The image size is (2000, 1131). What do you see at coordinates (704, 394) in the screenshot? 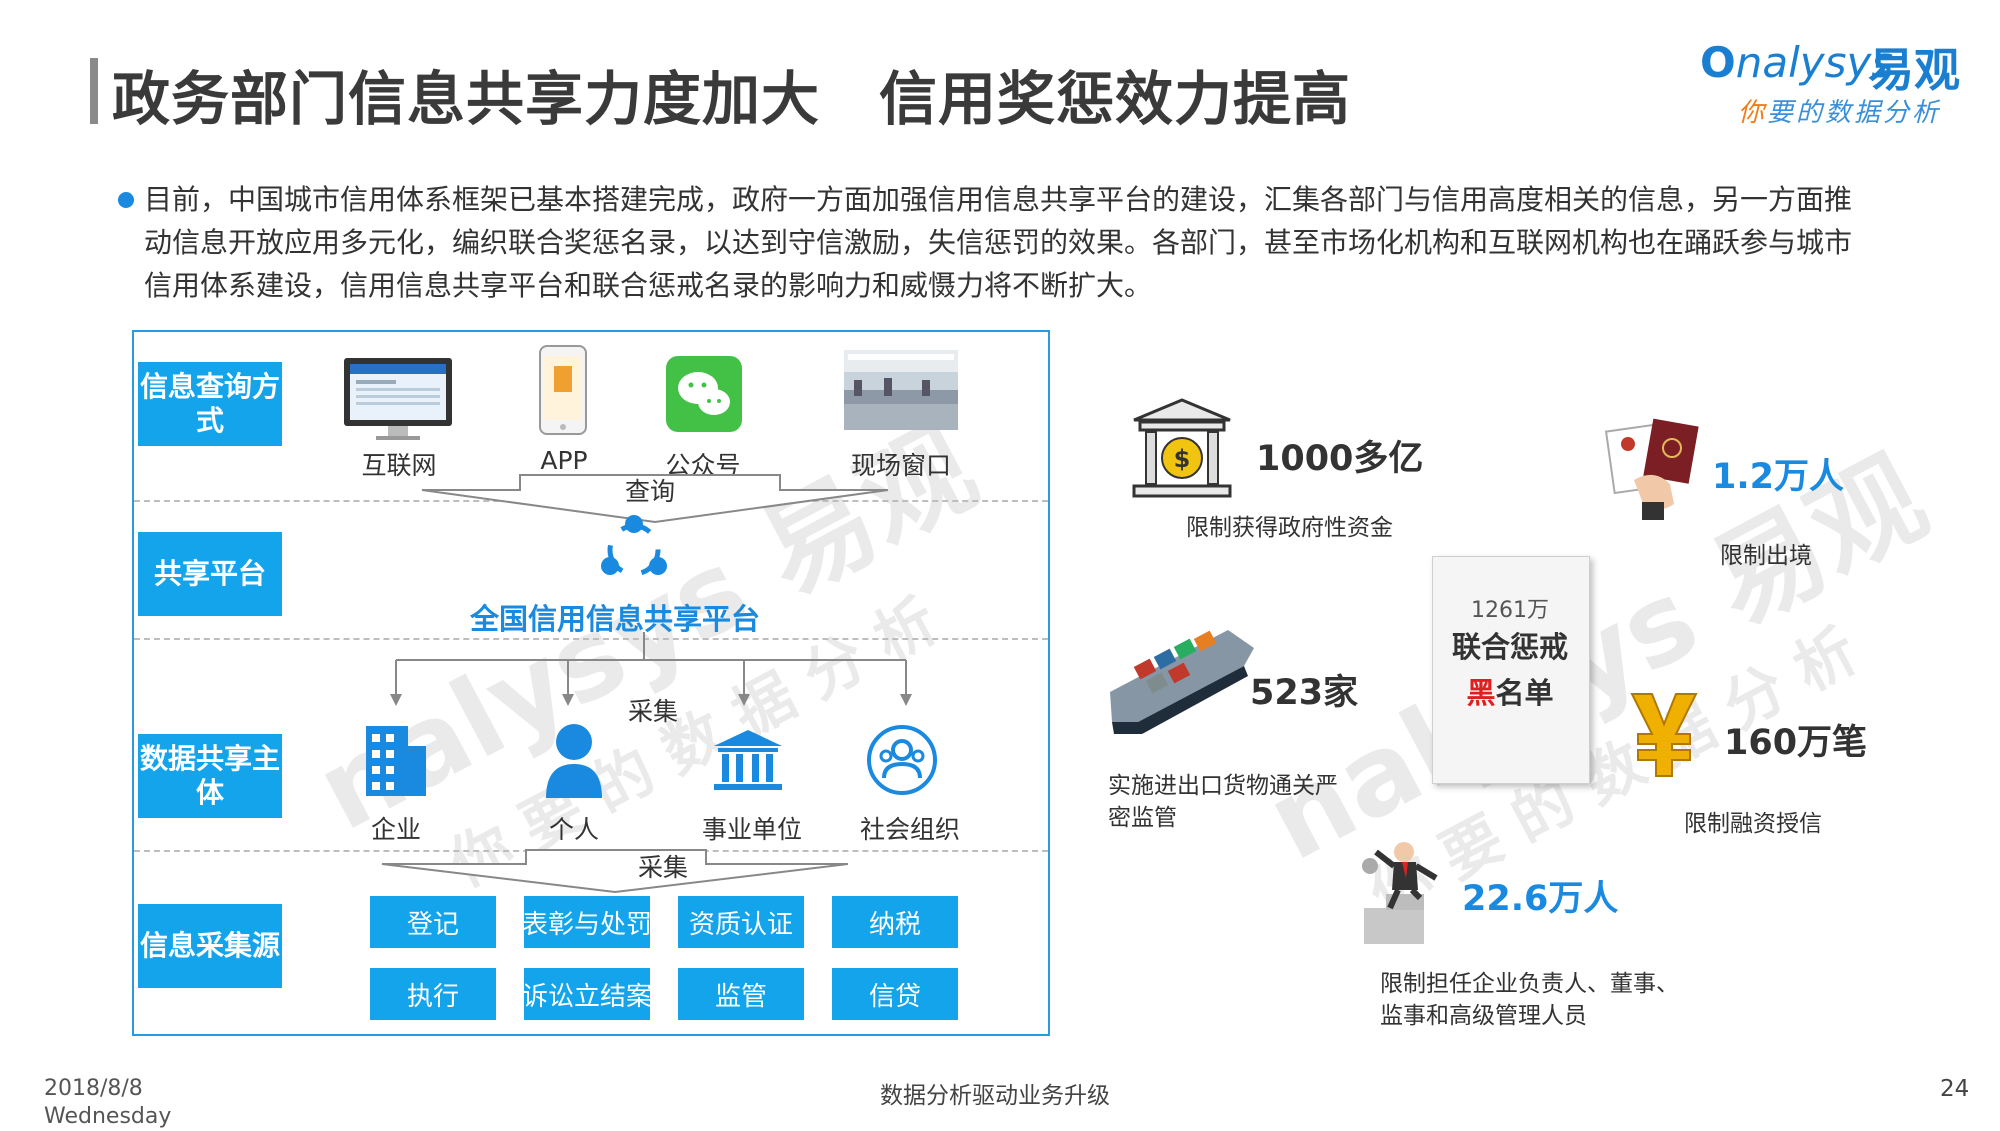
I see `wechat-icon` at bounding box center [704, 394].